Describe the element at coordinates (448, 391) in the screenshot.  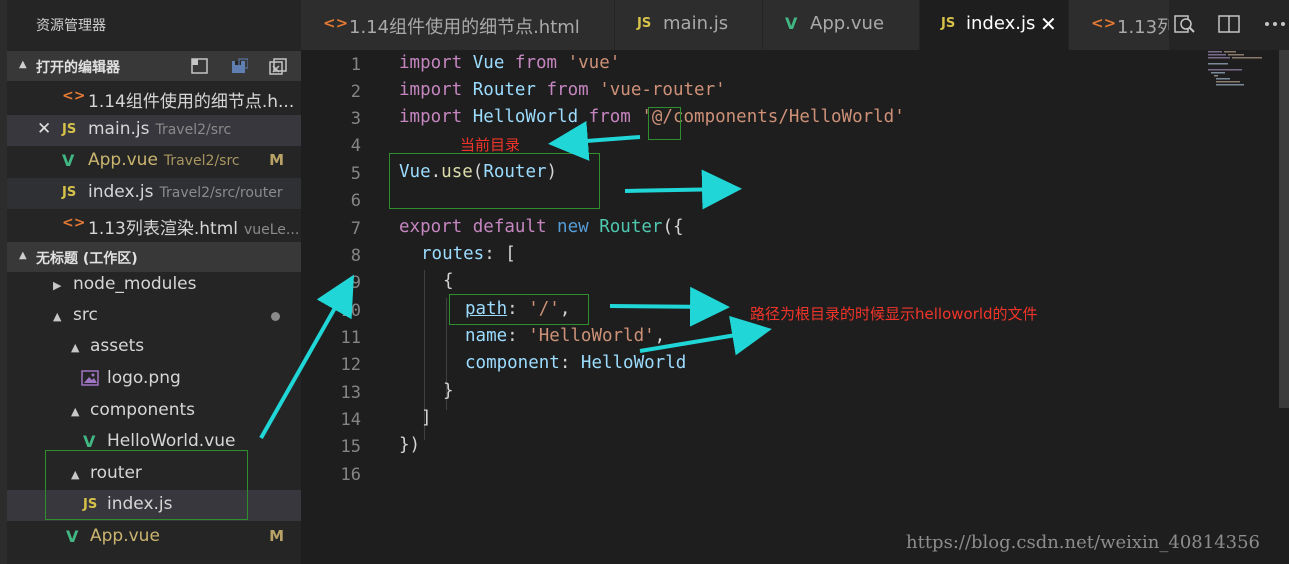
I see `code-line-13: }` at that location.